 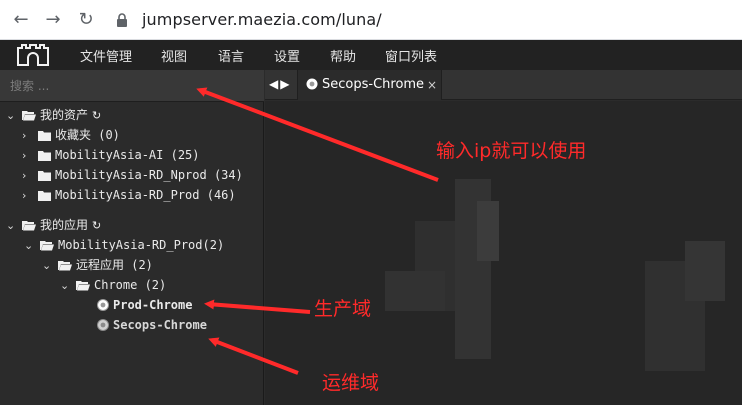 What do you see at coordinates (373, 84) in the screenshot?
I see `tab-label: Secops-Chrome` at bounding box center [373, 84].